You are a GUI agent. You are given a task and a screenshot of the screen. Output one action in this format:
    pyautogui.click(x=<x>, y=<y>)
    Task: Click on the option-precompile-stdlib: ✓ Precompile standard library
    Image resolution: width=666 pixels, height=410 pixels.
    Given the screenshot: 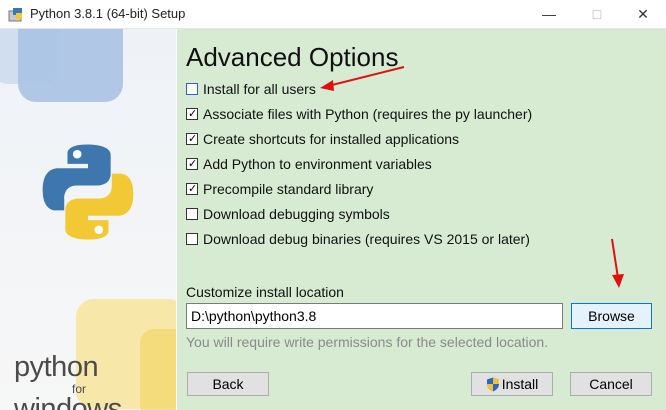 What is the action you would take?
    pyautogui.click(x=279, y=189)
    